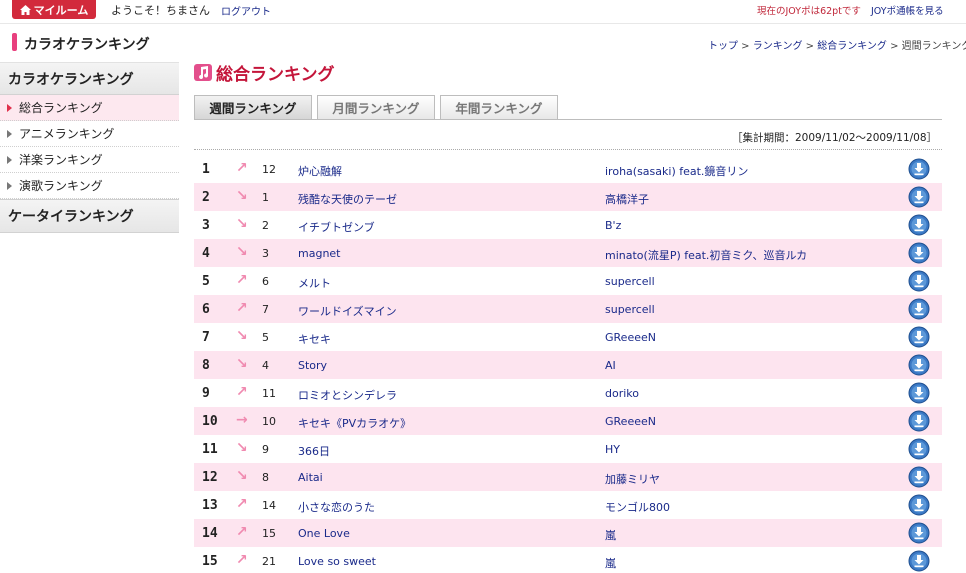 This screenshot has width=966, height=573. What do you see at coordinates (568, 169) in the screenshot?
I see `table-row: 1 ↗ 12 炉心融解 iroha(sasaki) feat.鏡音リン` at bounding box center [568, 169].